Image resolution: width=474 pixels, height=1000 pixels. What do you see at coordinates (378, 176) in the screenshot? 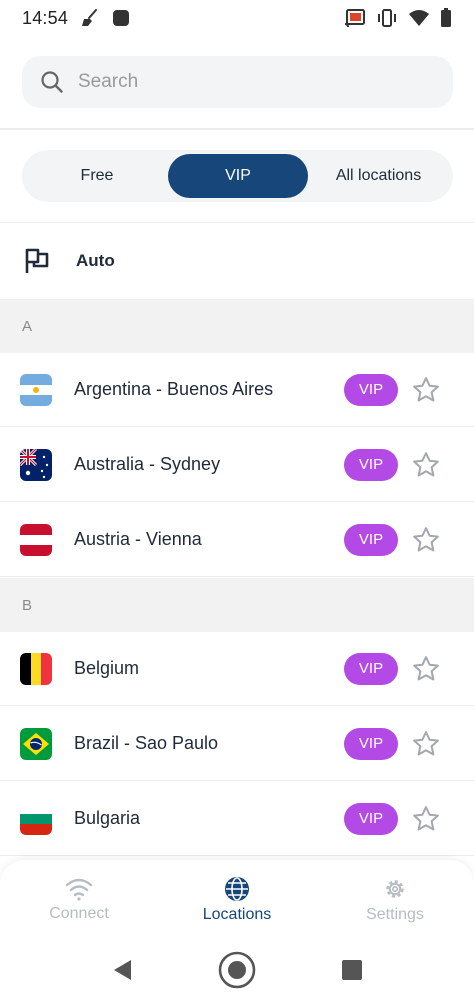
I see `tab-all-locations: All locations` at bounding box center [378, 176].